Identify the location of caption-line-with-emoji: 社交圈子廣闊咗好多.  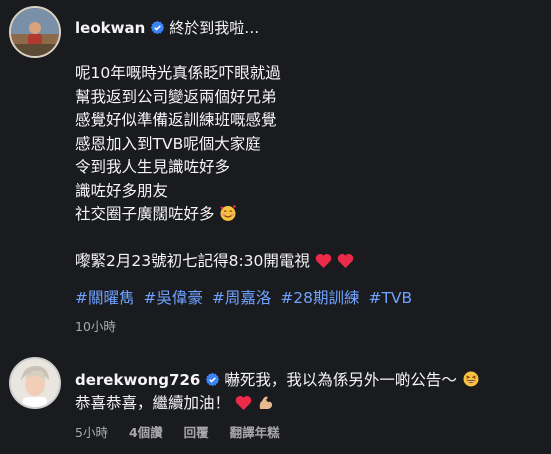
(214, 215).